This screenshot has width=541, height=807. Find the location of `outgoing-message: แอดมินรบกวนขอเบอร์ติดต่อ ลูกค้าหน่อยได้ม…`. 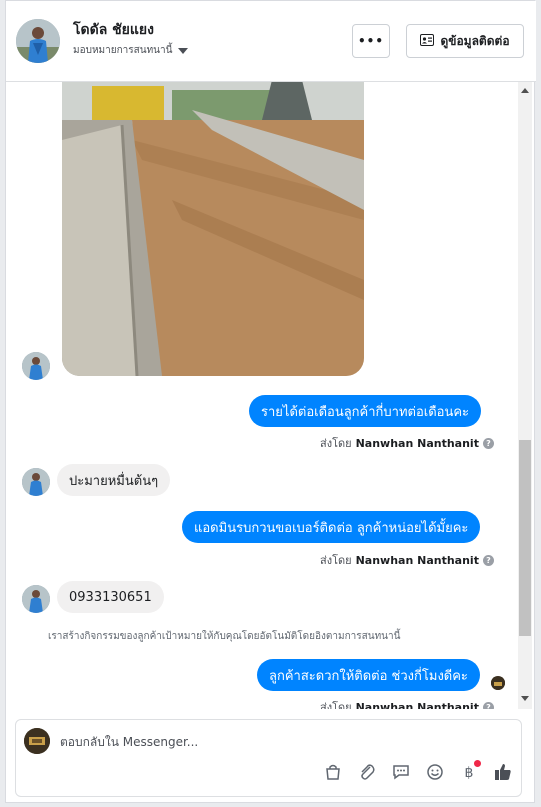

outgoing-message: แอดมินรบกวนขอเบอร์ติดต่อ ลูกค้าหน่อยได้ม… is located at coordinates (331, 527).